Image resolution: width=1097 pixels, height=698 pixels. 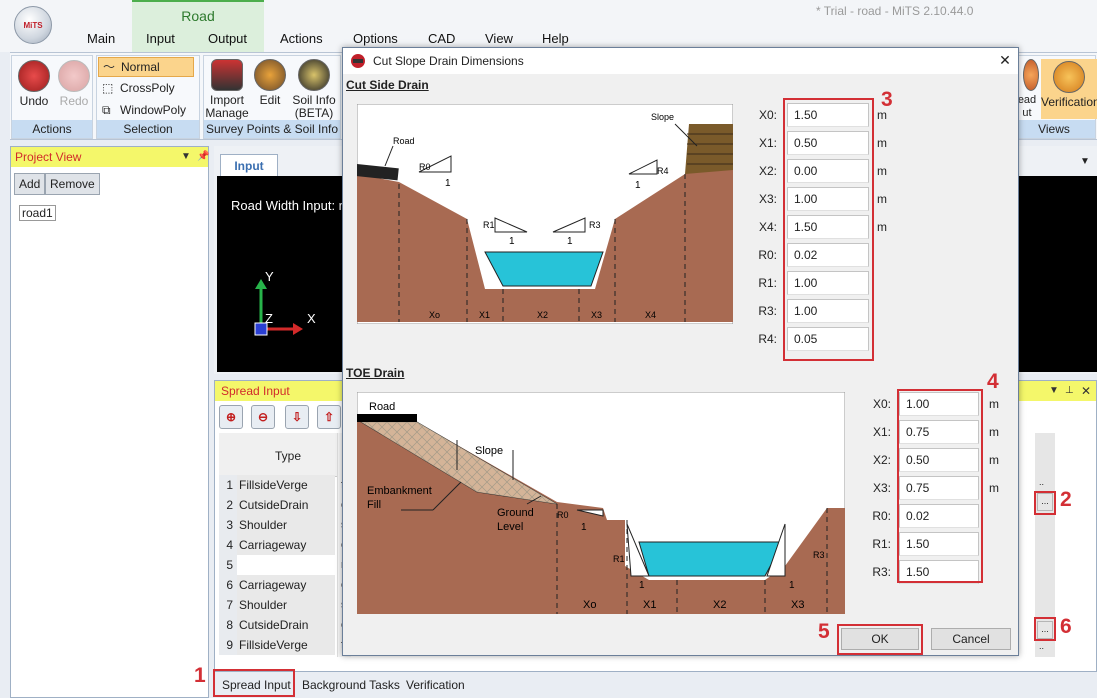 I want to click on cut-r3-label: R3, so click(x=595, y=225).